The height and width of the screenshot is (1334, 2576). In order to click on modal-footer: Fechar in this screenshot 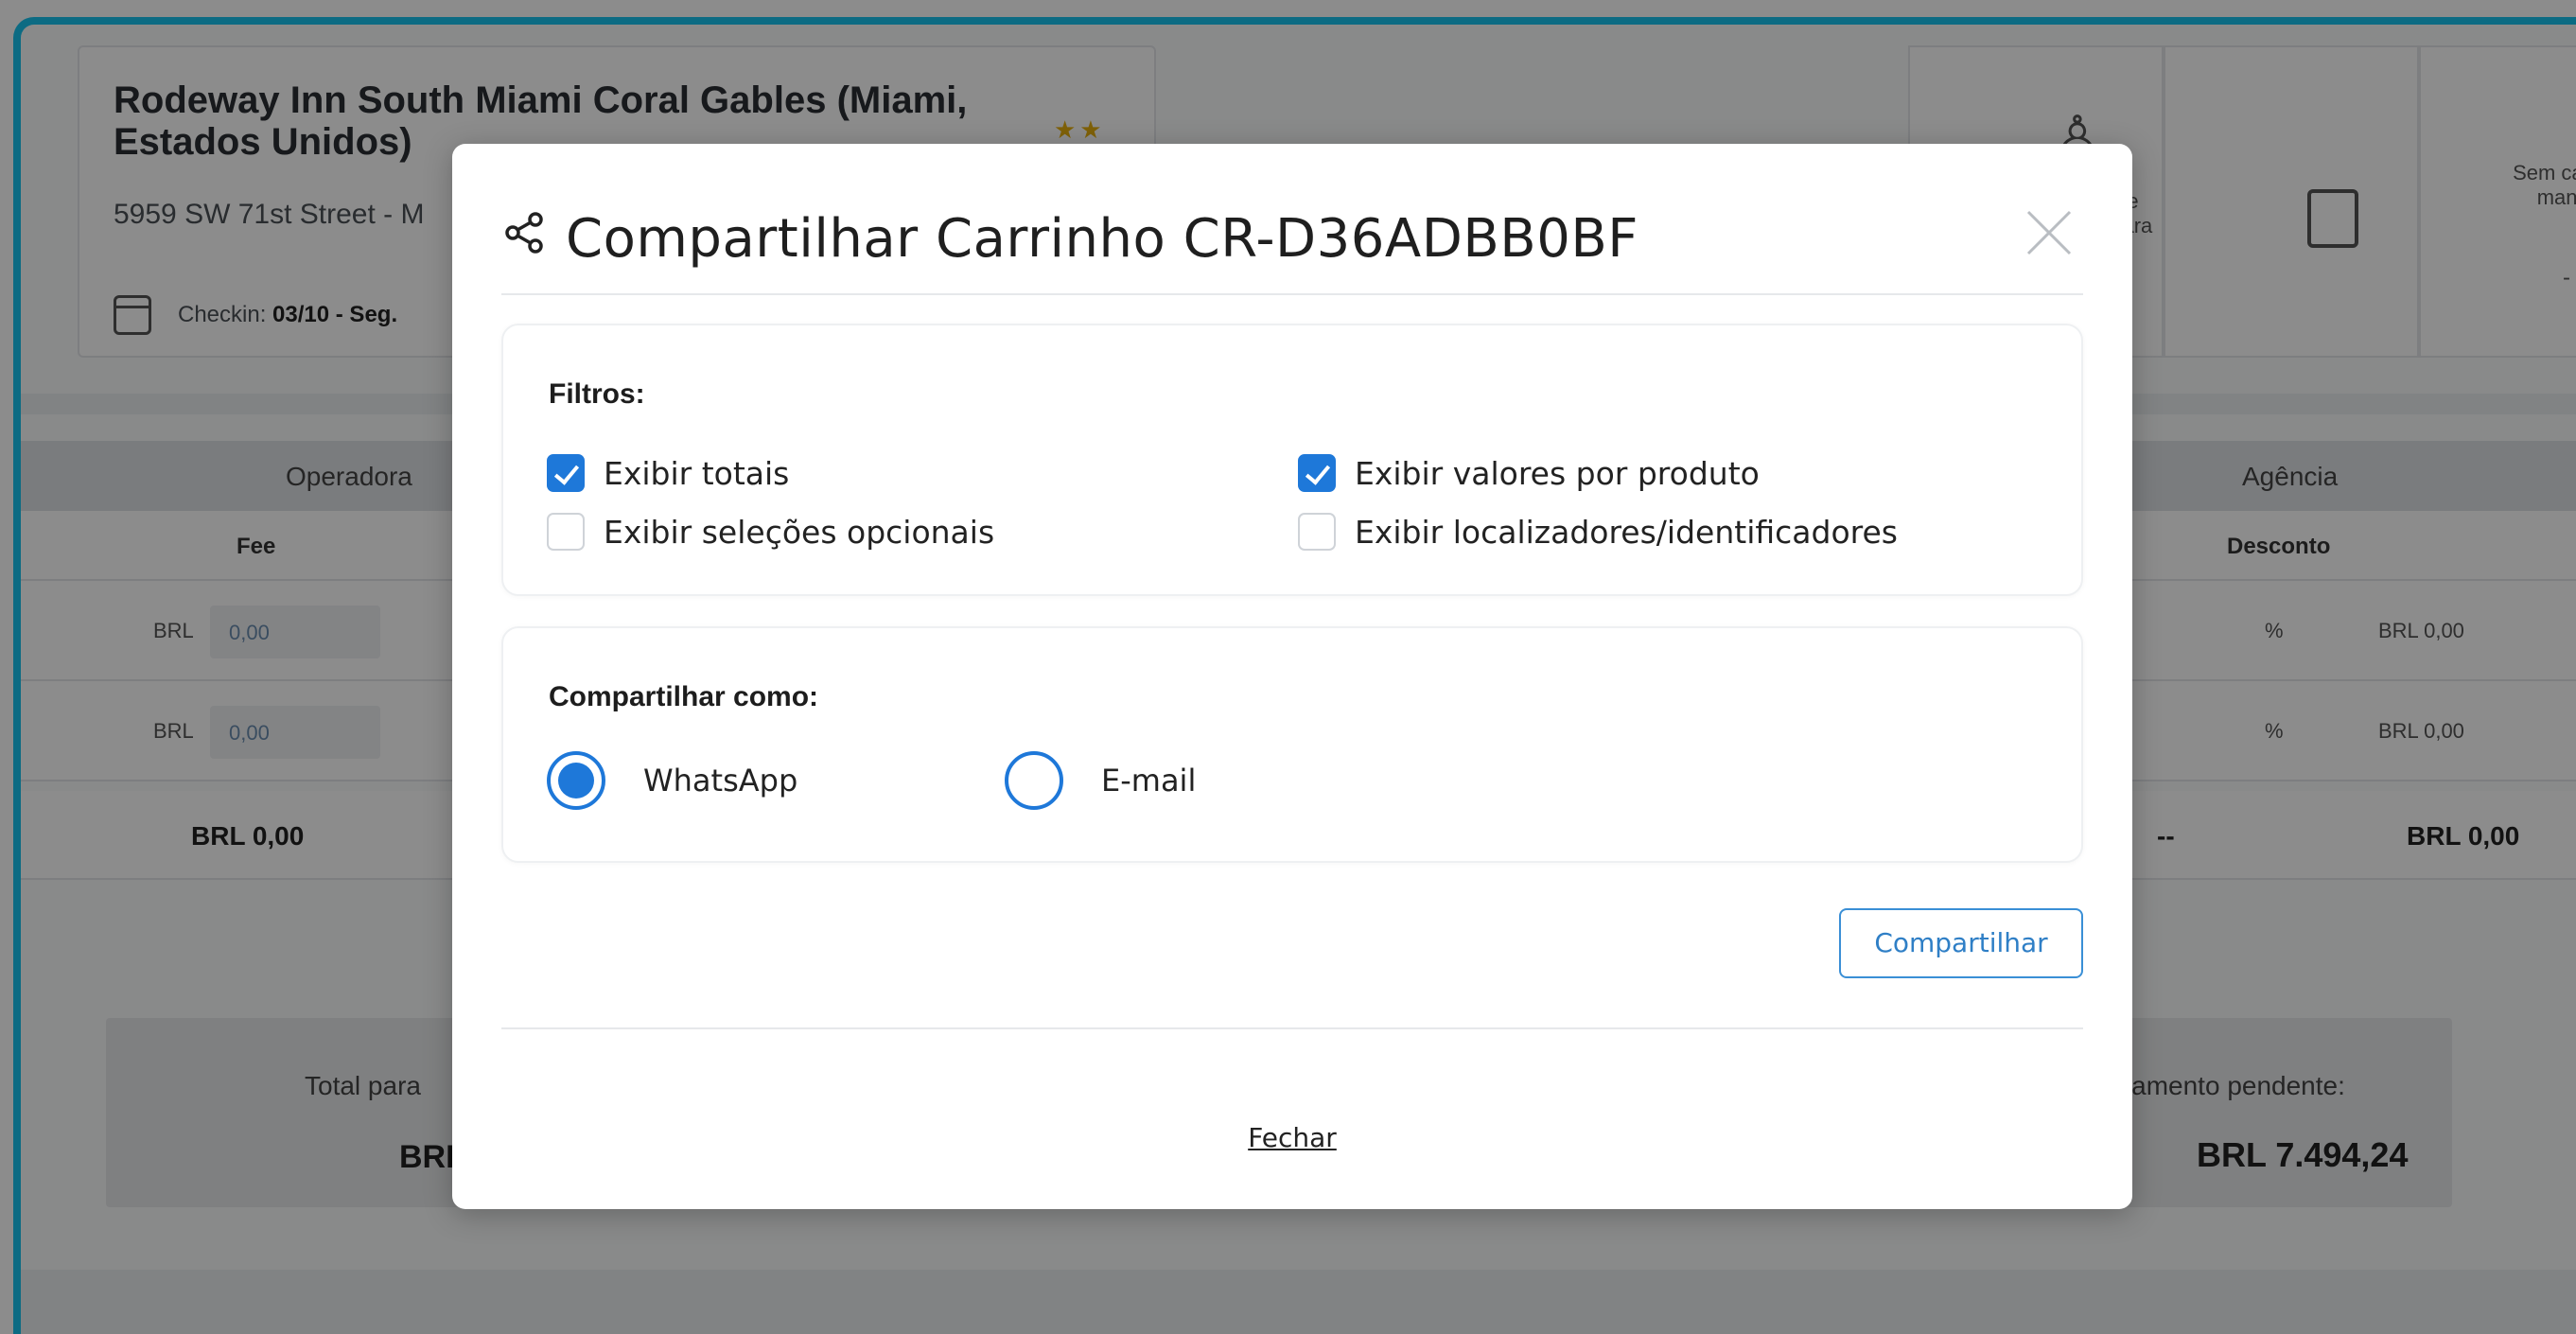, I will do `click(1292, 1137)`.